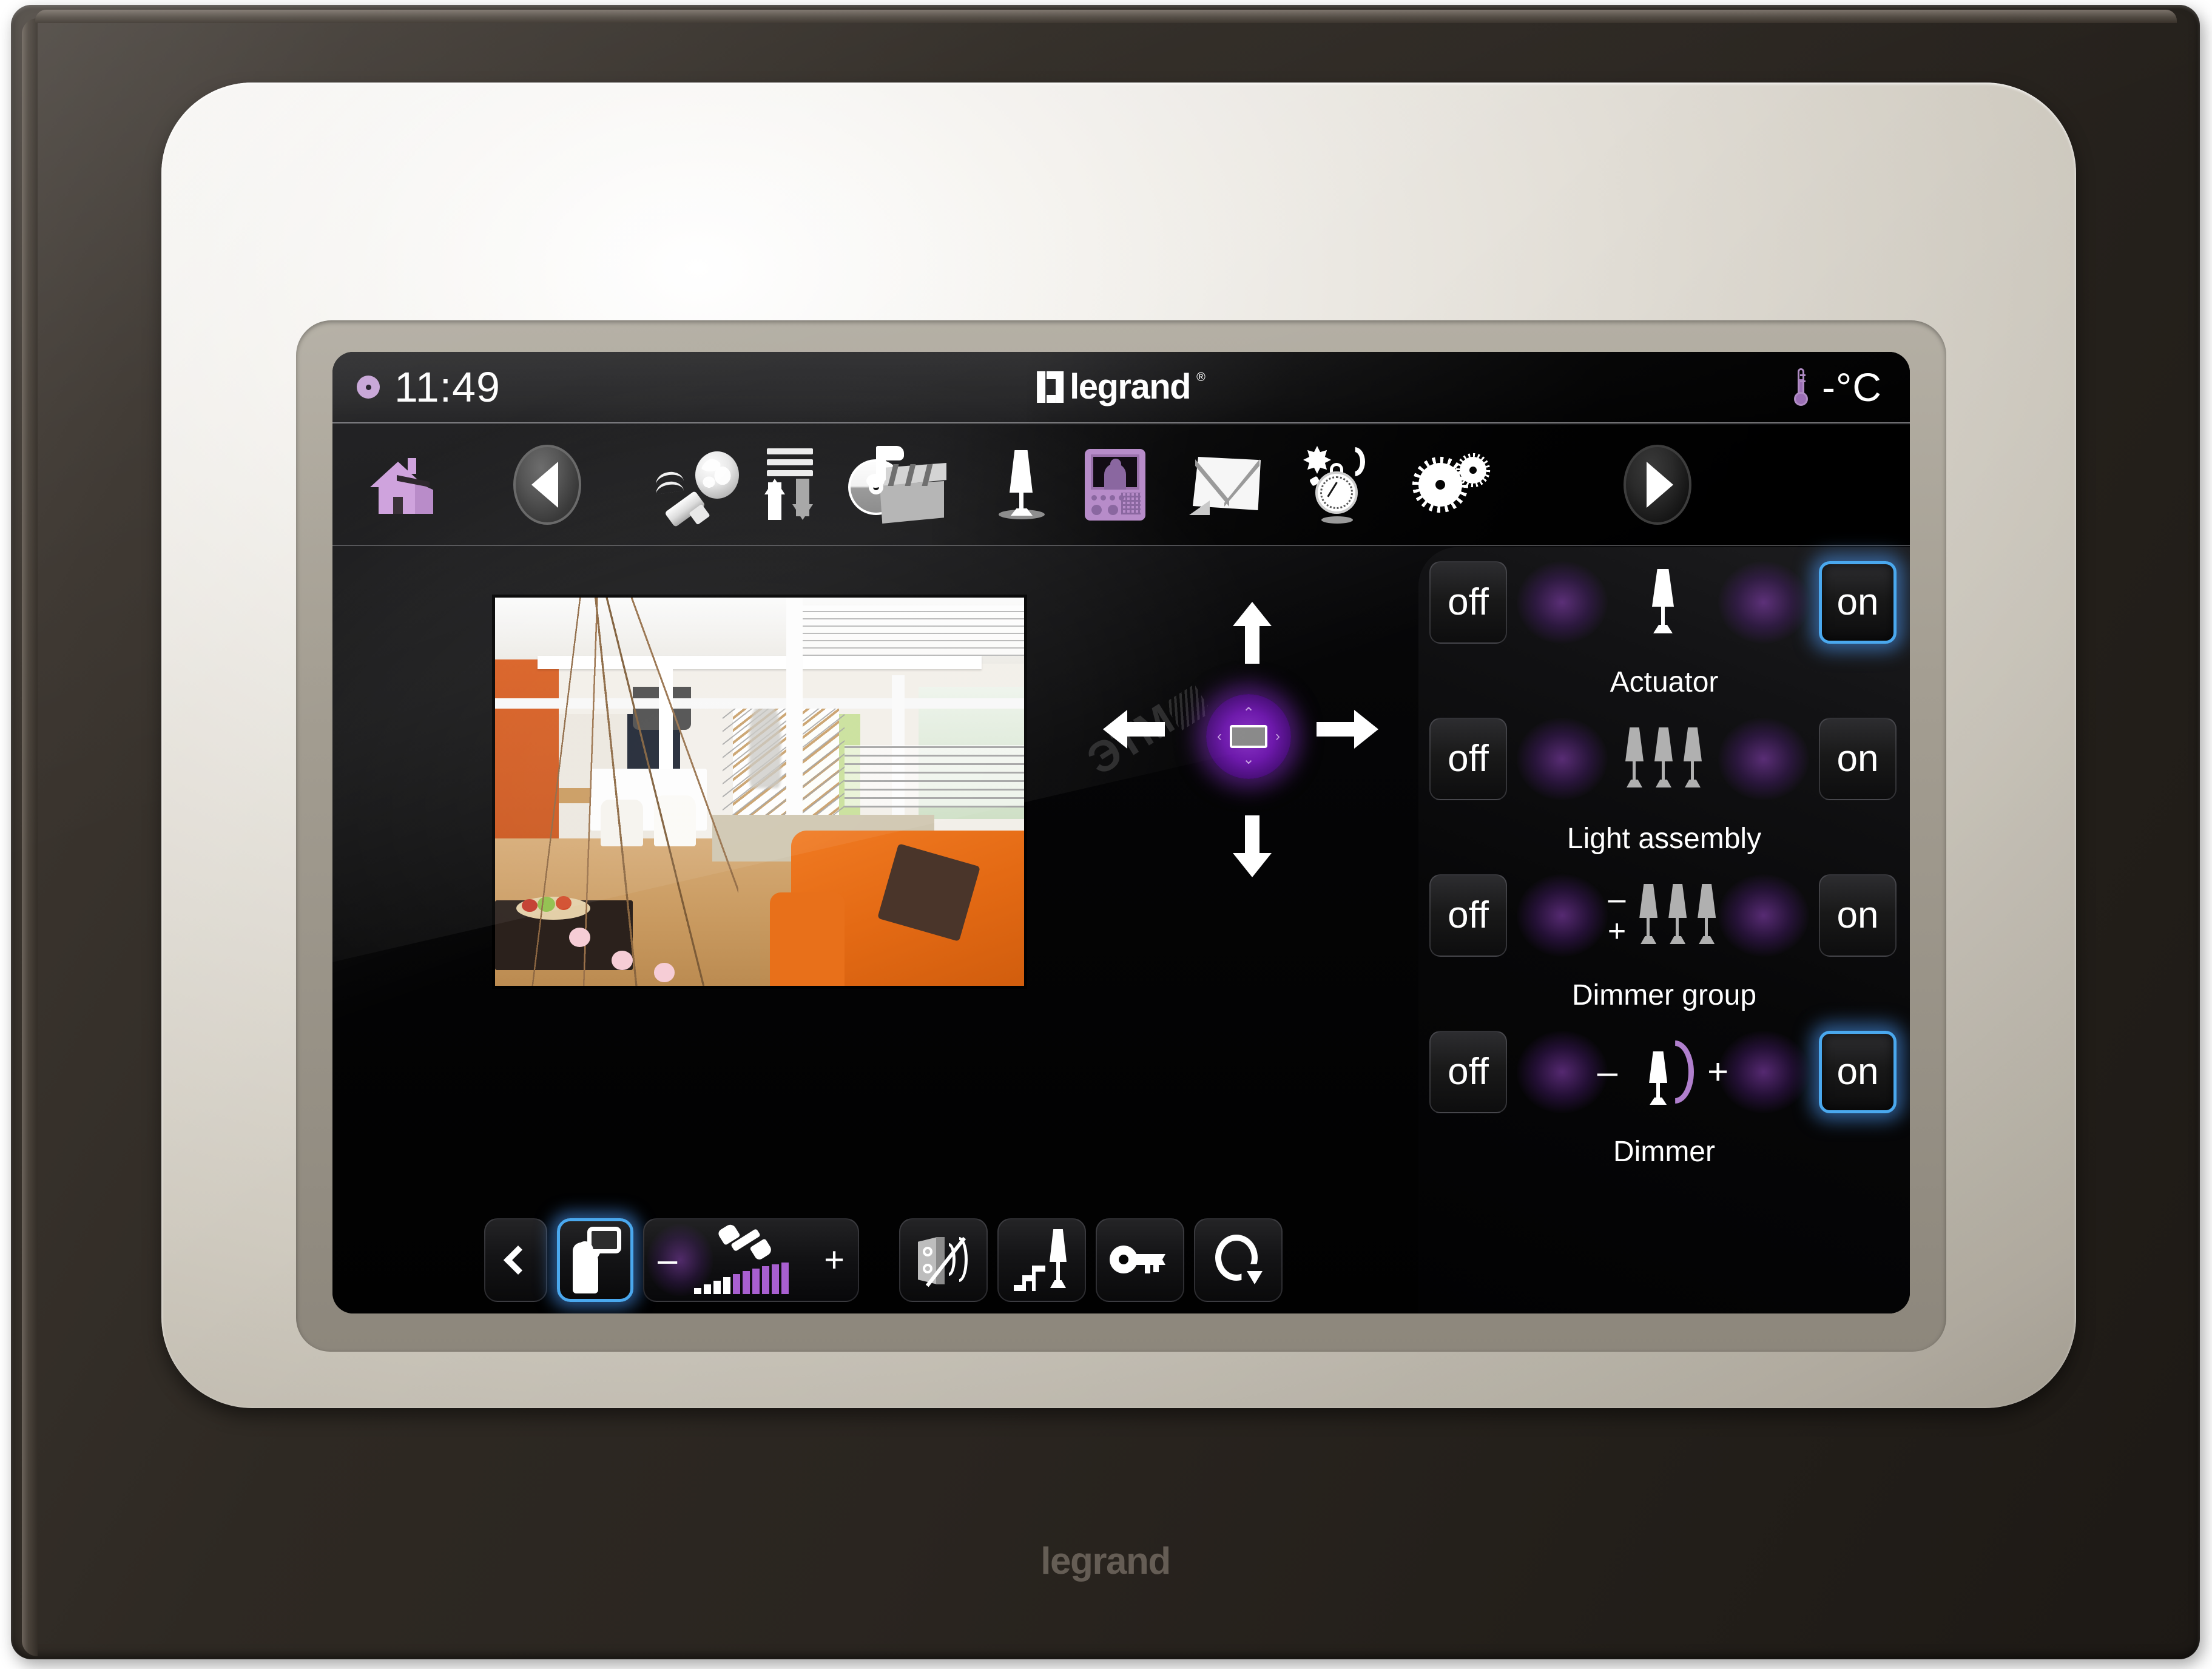 The image size is (2212, 1669). Describe the element at coordinates (1050, 387) in the screenshot. I see `legrand-mark-icon` at that location.